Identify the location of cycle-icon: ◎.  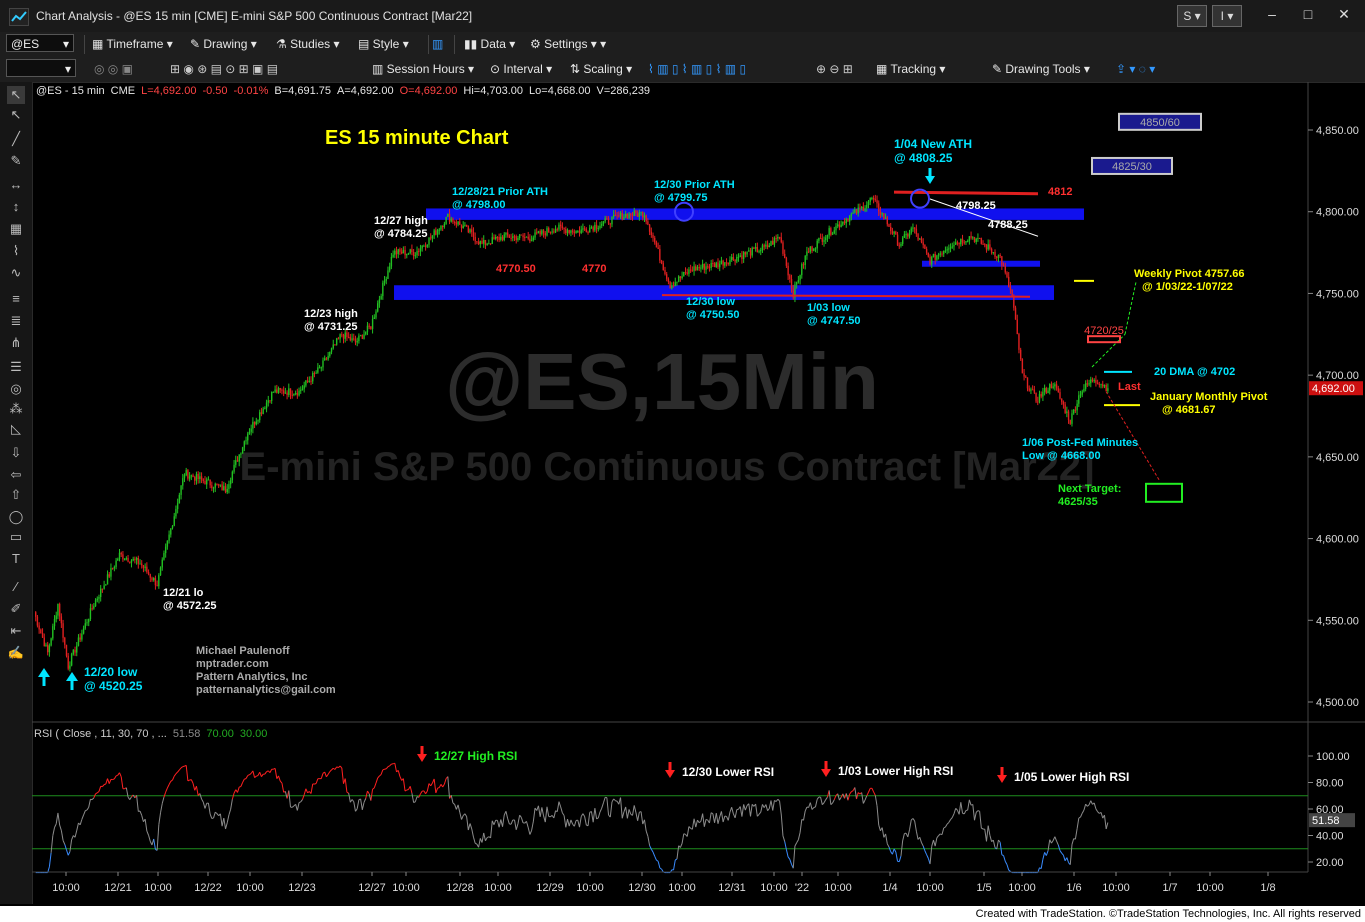
(16, 389).